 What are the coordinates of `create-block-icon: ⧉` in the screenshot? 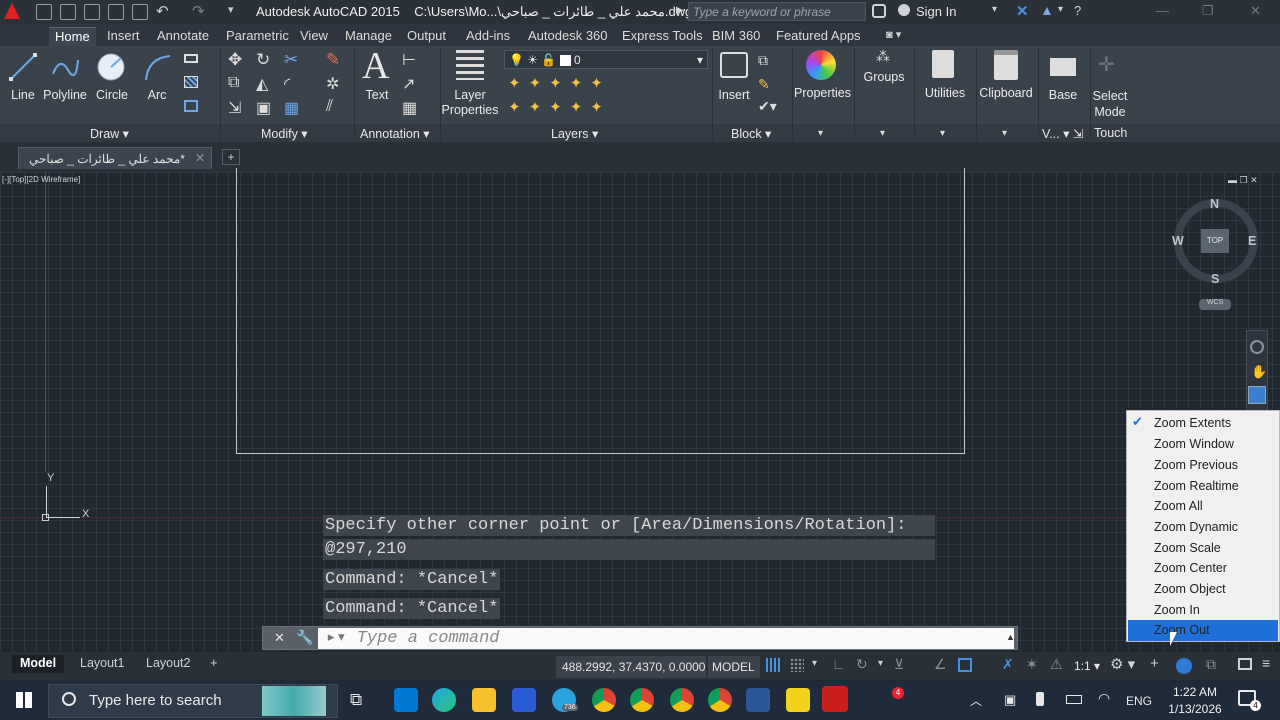 It's located at (763, 60).